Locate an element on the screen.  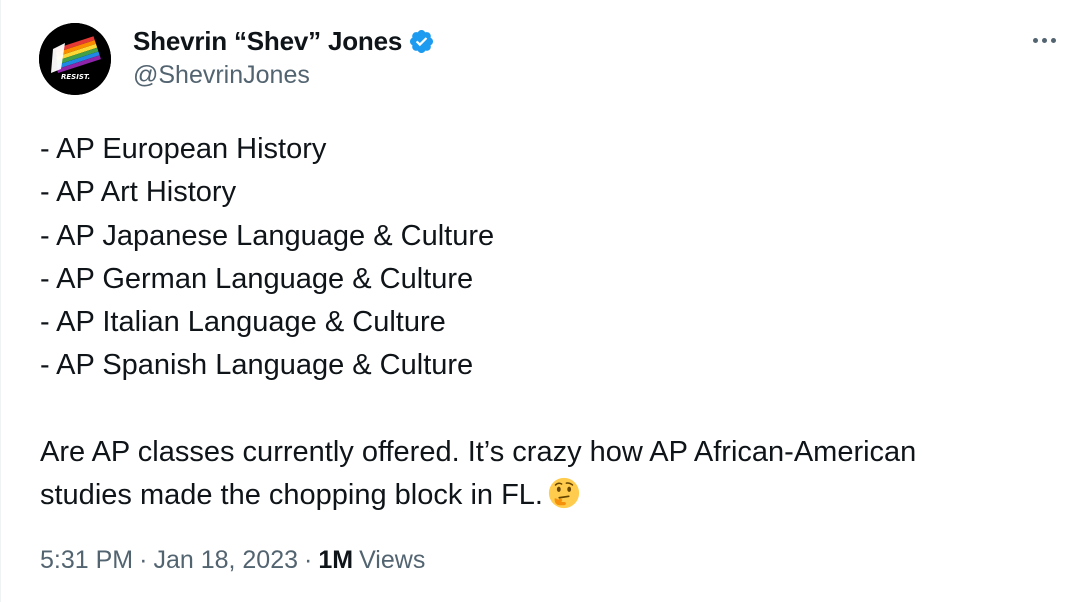
views-label: Views is located at coordinates (392, 560).